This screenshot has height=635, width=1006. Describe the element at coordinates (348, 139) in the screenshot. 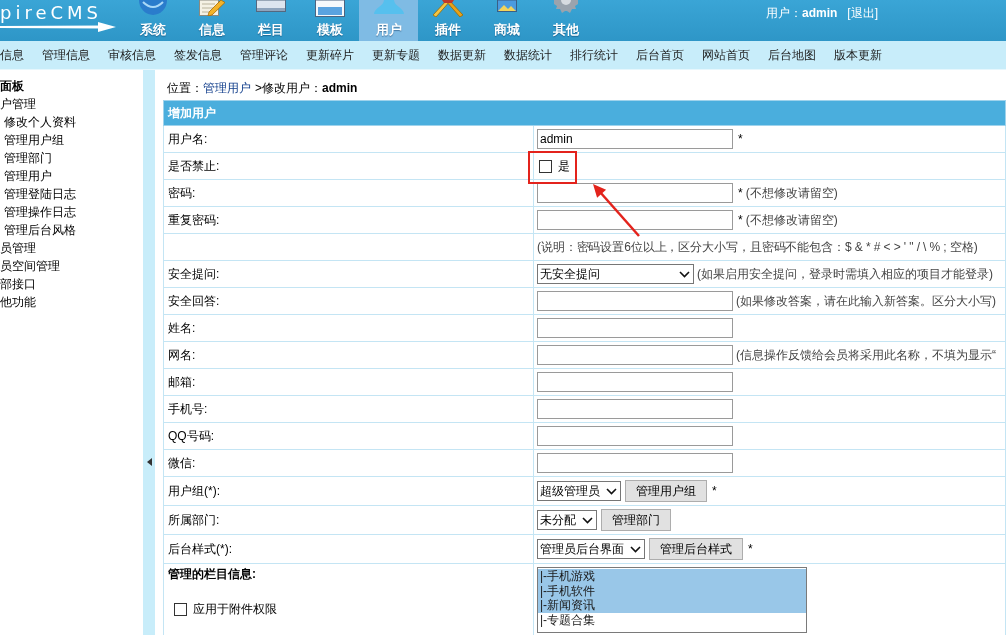

I see `field-label: 用户名:` at that location.